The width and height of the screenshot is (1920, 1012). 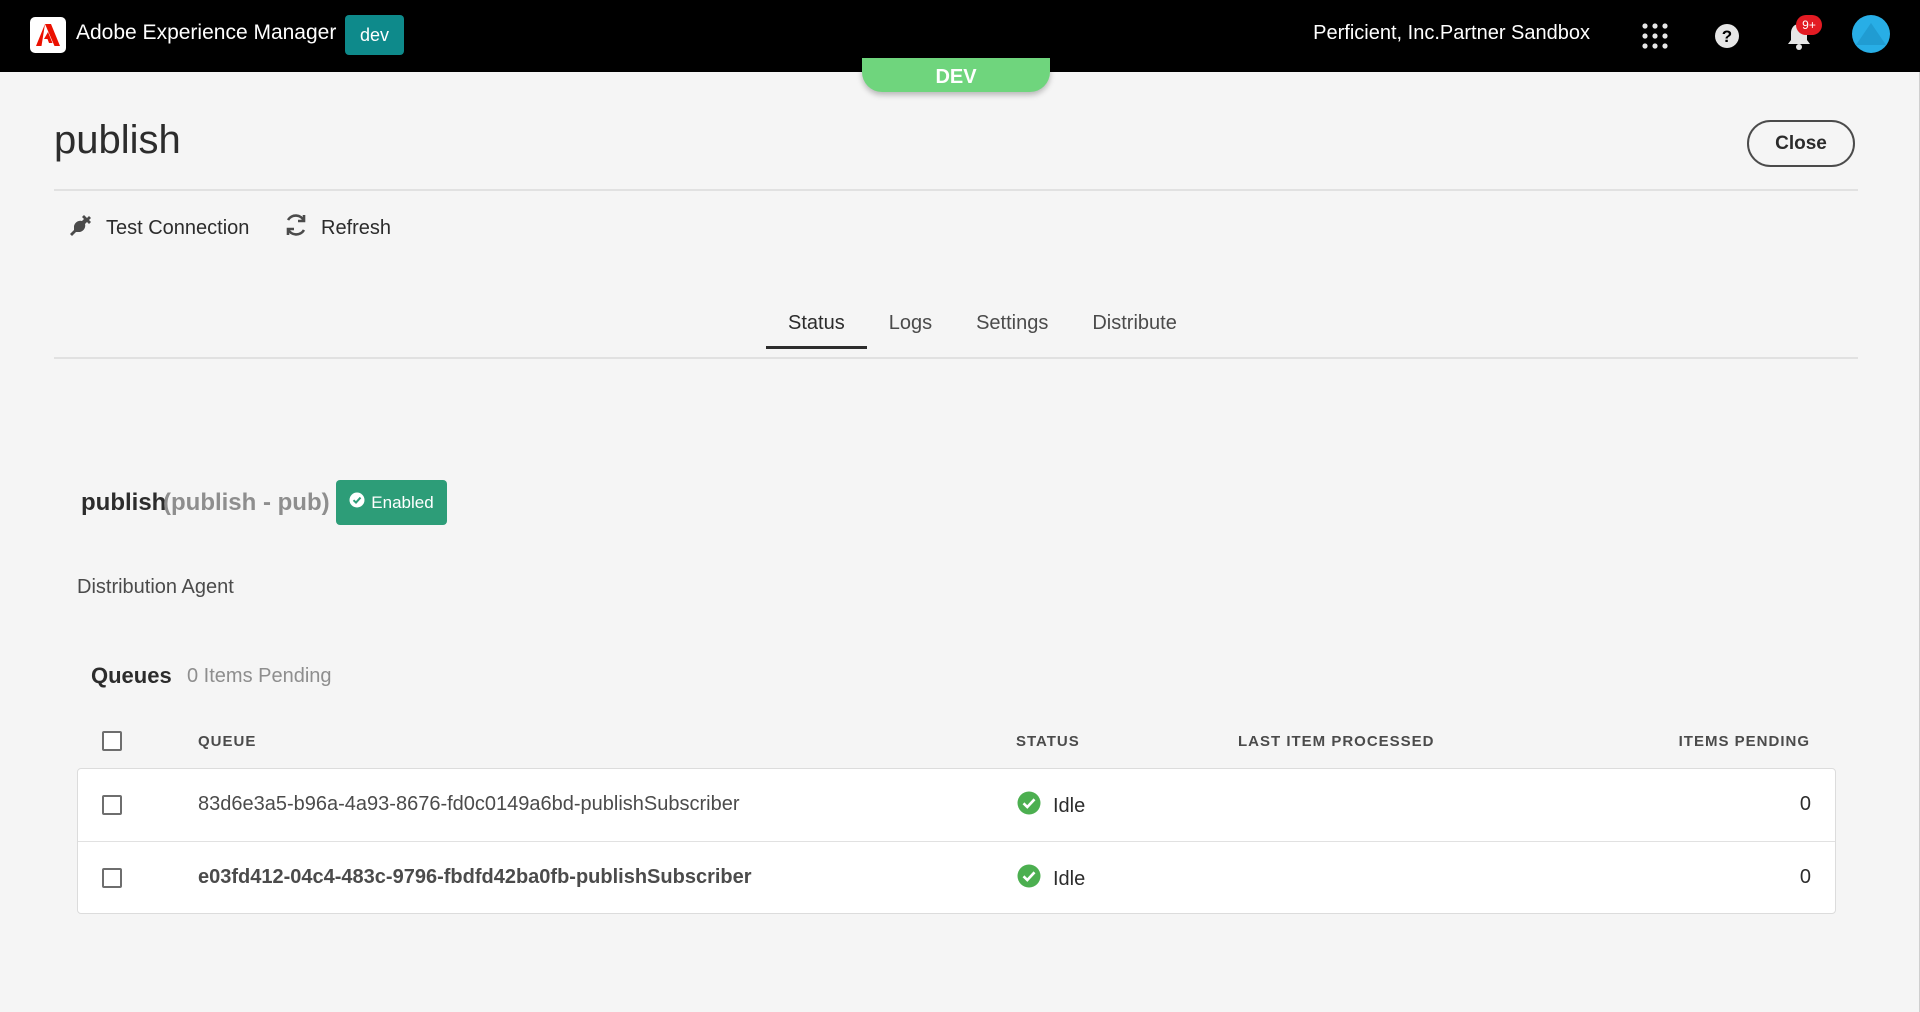 I want to click on agent-name: publish, so click(x=124, y=502).